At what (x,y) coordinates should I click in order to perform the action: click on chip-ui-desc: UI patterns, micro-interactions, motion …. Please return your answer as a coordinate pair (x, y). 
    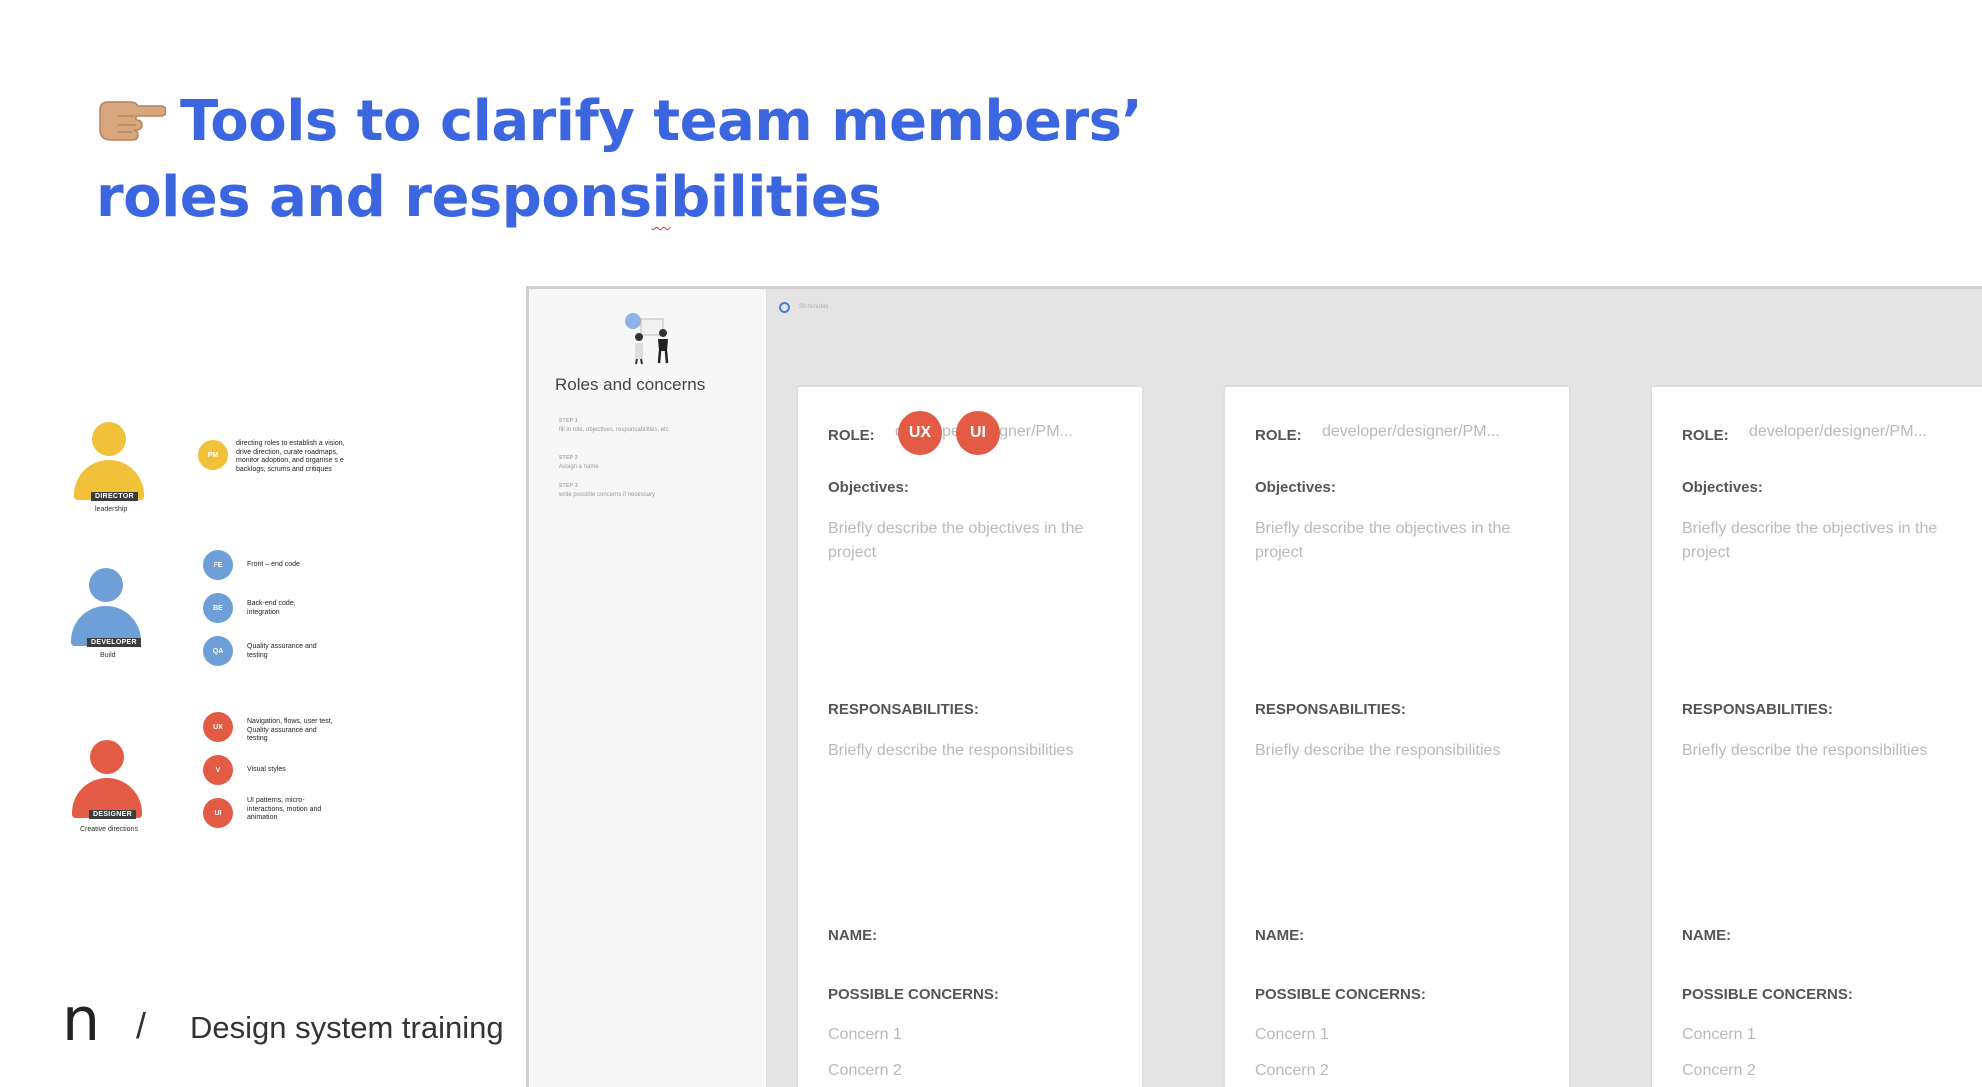
    Looking at the image, I should click on (284, 809).